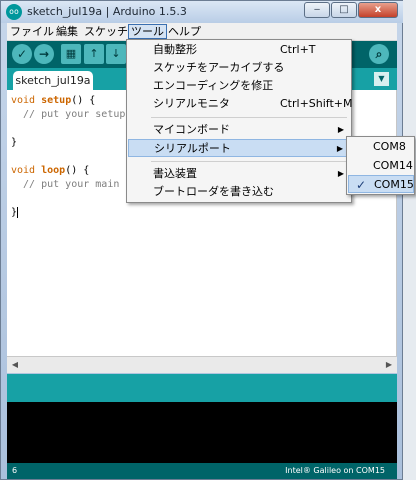 Image resolution: width=416 pixels, height=480 pixels. Describe the element at coordinates (22, 54) in the screenshot. I see `verify-button: ✓` at that location.